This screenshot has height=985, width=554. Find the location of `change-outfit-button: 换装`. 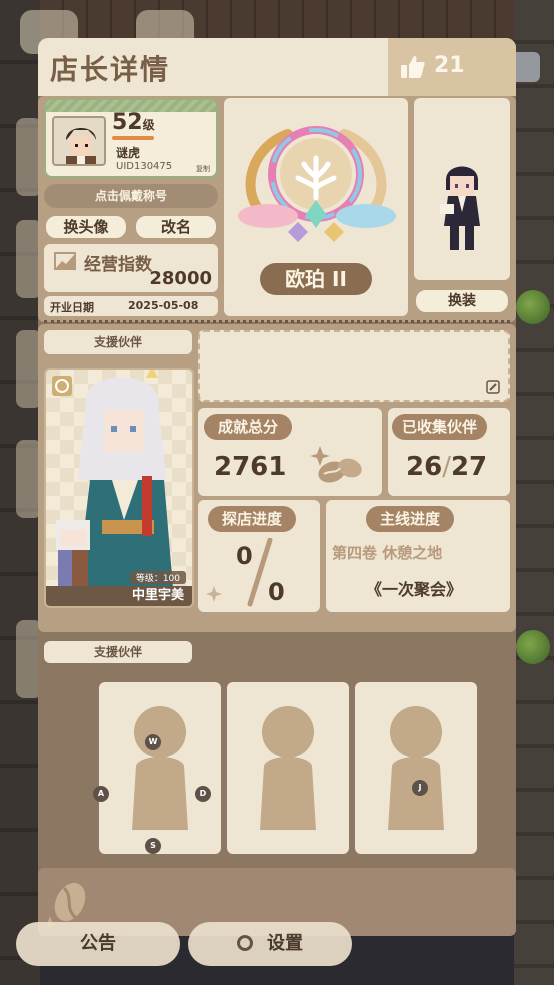

change-outfit-button: 换装 is located at coordinates (462, 301).